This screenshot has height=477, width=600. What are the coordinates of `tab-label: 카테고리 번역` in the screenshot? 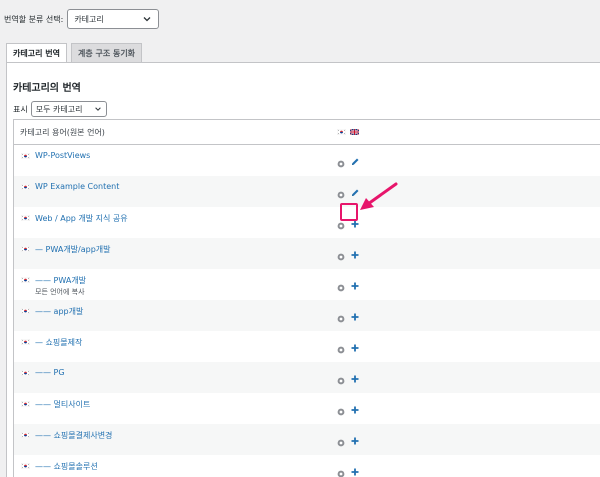 It's located at (36, 53).